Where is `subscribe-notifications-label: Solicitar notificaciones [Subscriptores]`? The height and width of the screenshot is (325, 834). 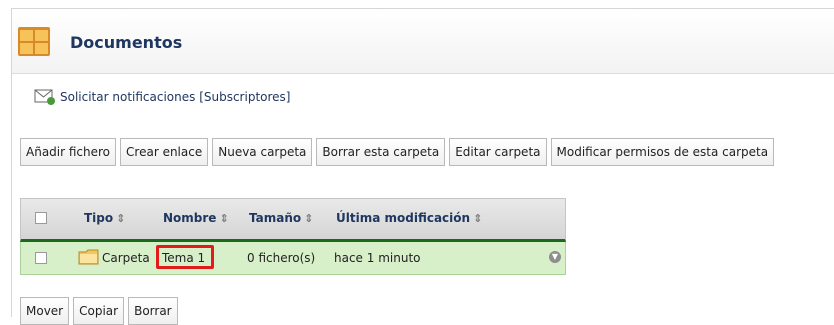
subscribe-notifications-label: Solicitar notificaciones [Subscriptores] is located at coordinates (175, 97).